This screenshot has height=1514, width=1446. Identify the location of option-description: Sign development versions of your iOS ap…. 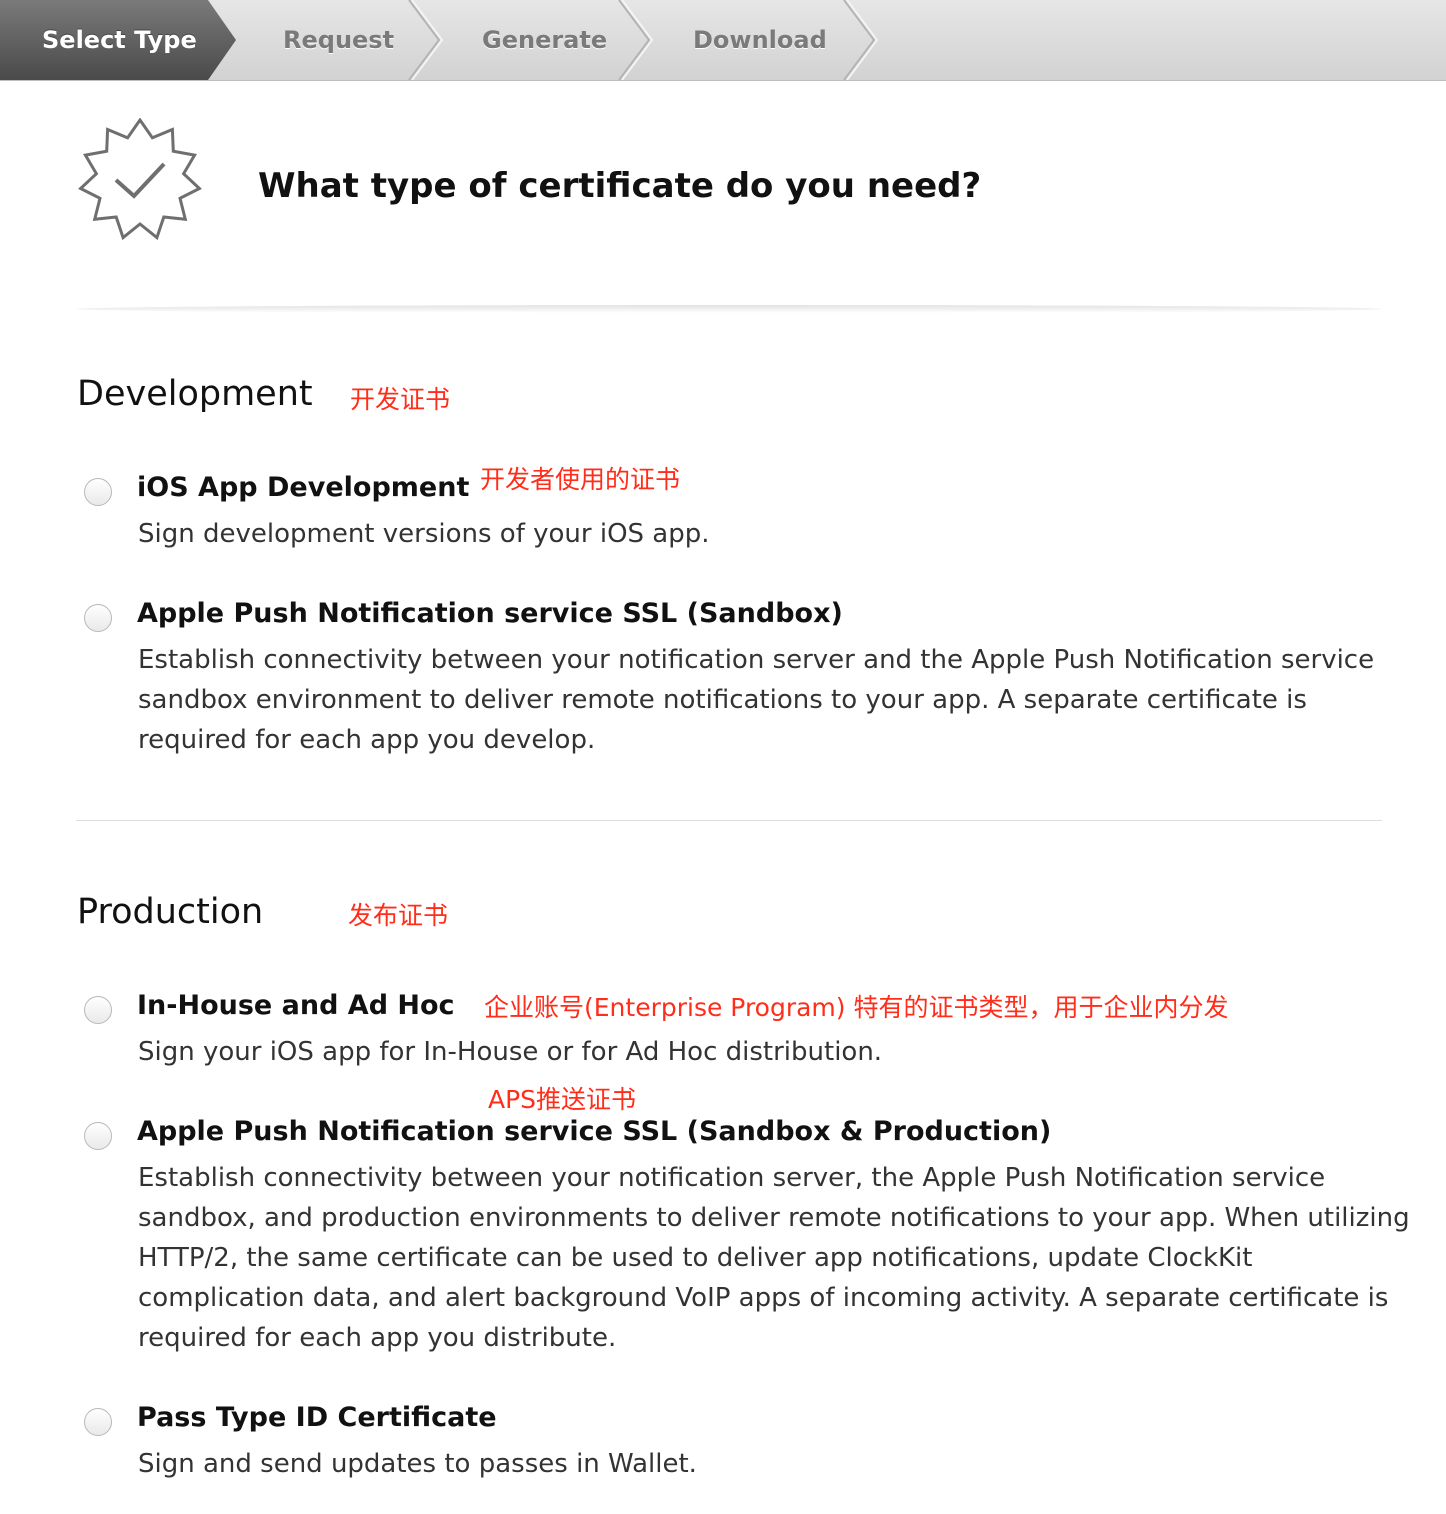
(424, 534).